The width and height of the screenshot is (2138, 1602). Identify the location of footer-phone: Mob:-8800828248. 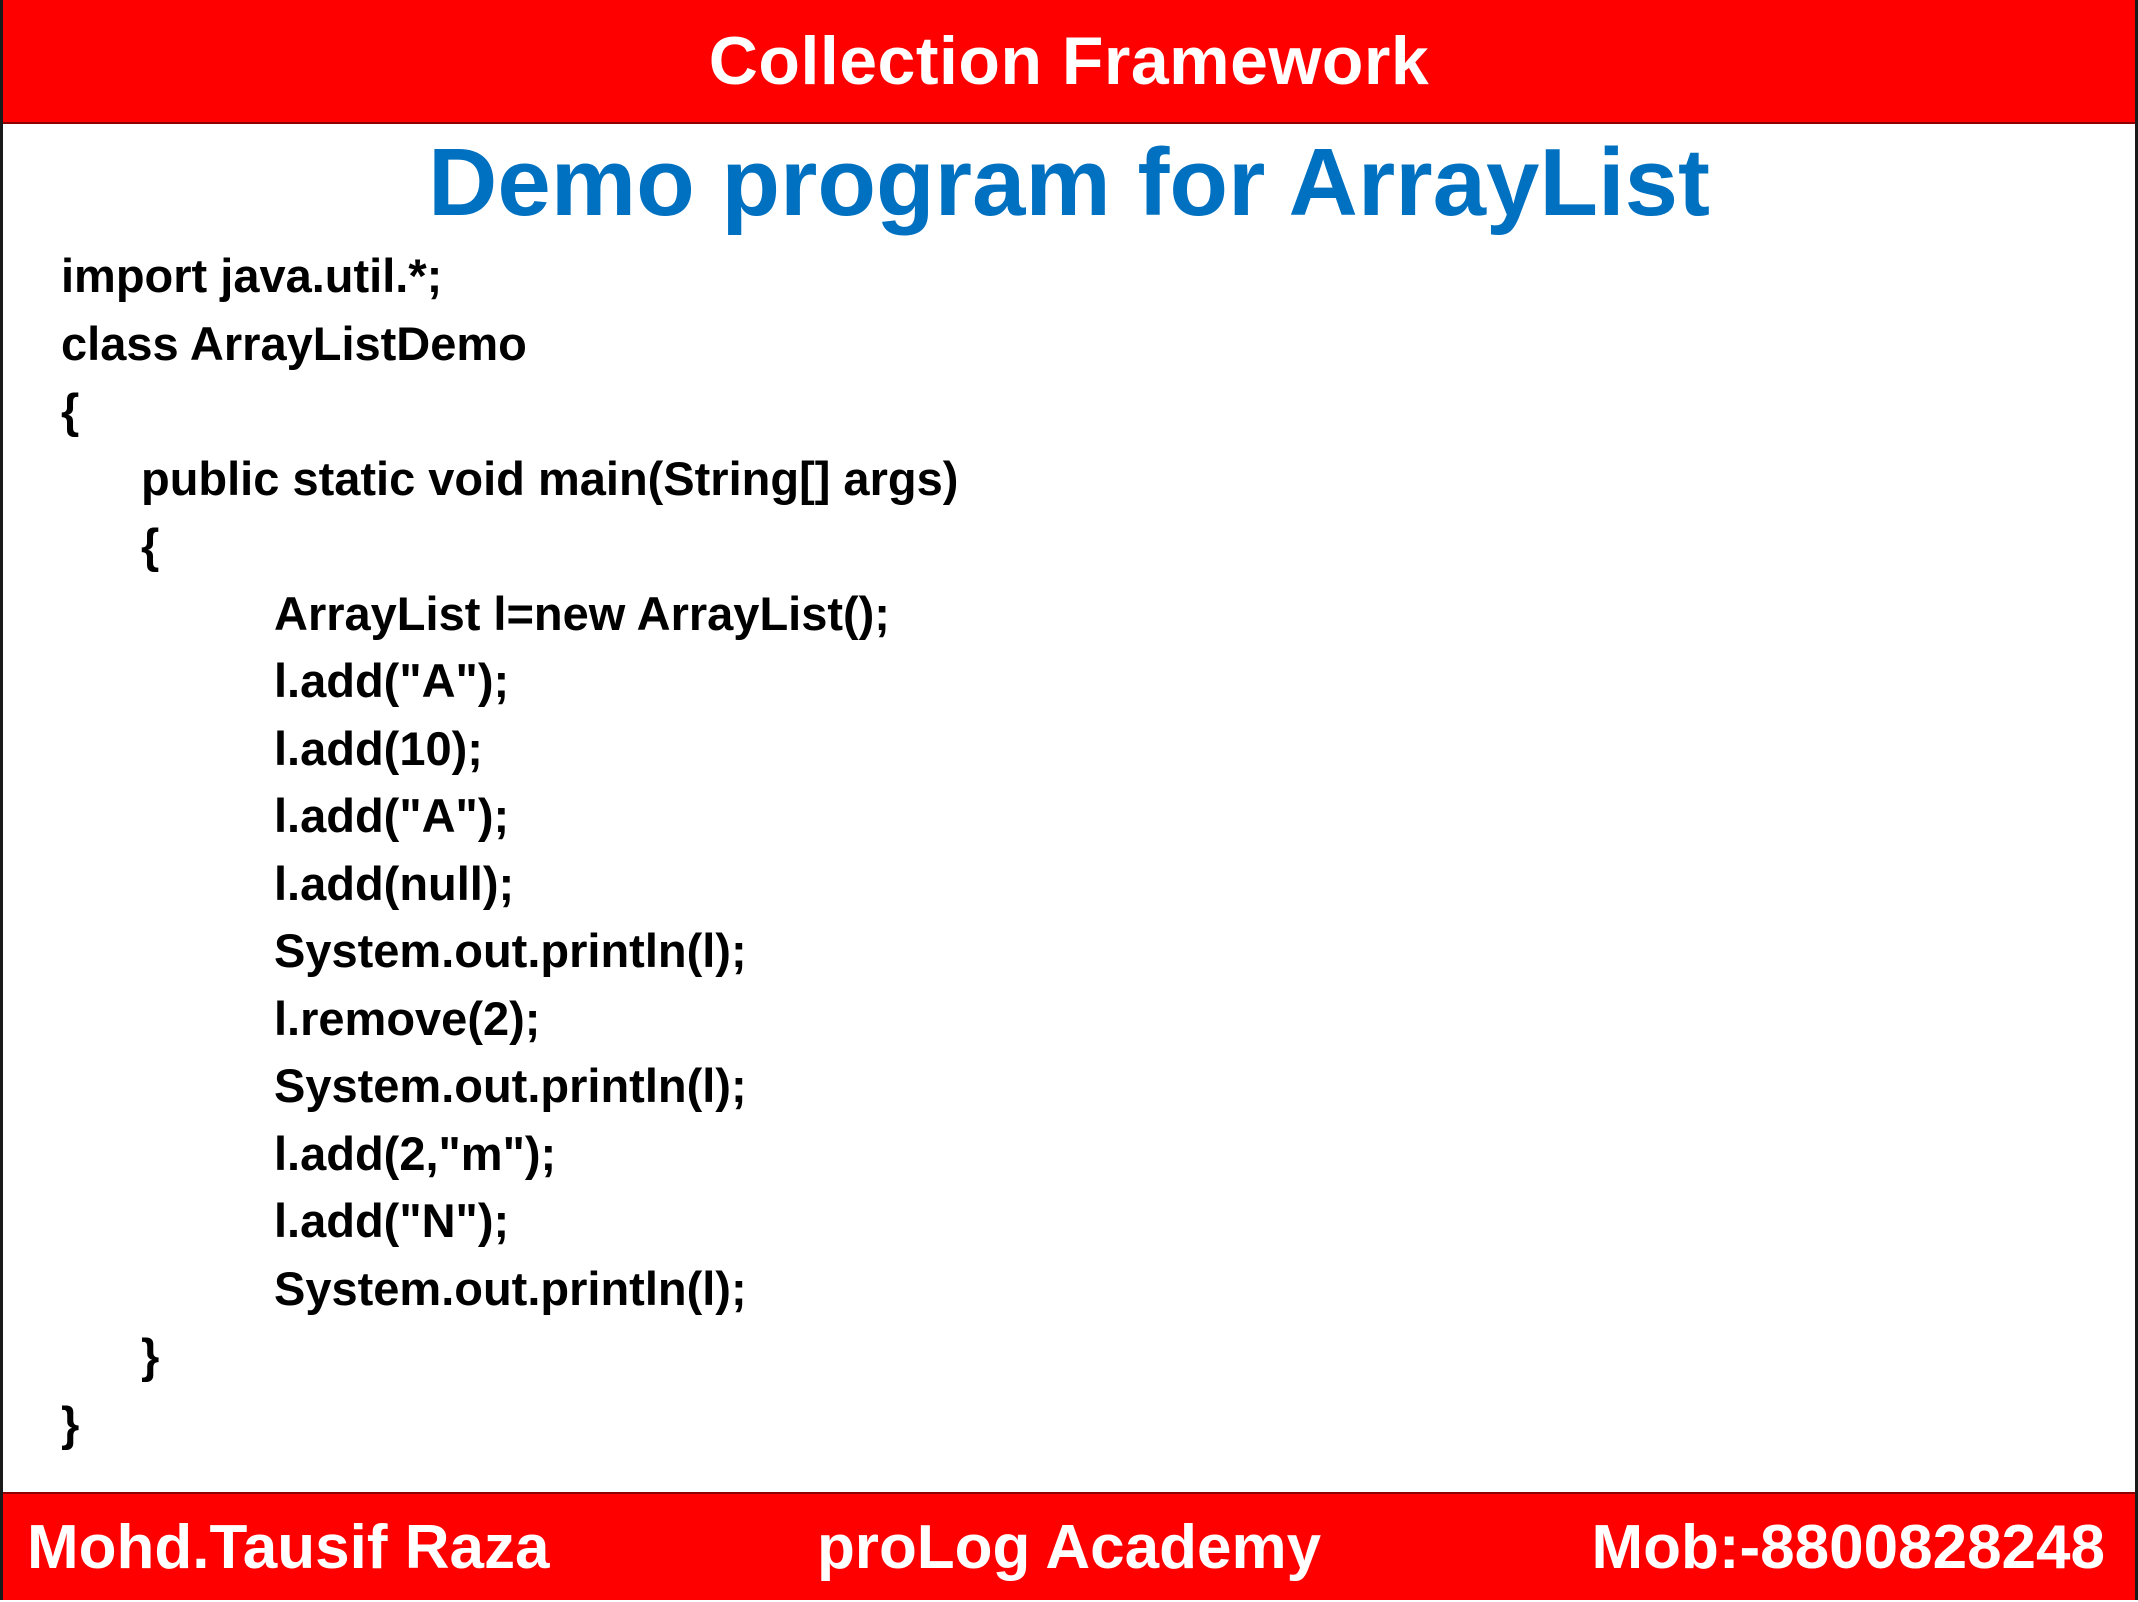
(1848, 1547).